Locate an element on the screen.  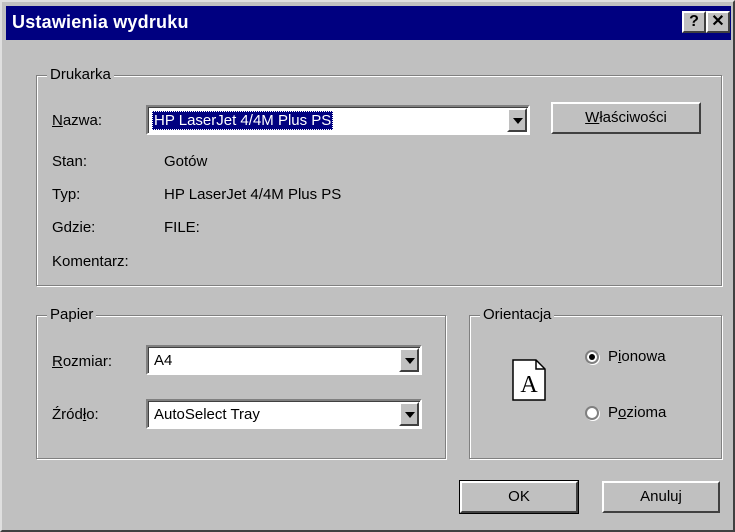
type-label: Typ: is located at coordinates (66, 194).